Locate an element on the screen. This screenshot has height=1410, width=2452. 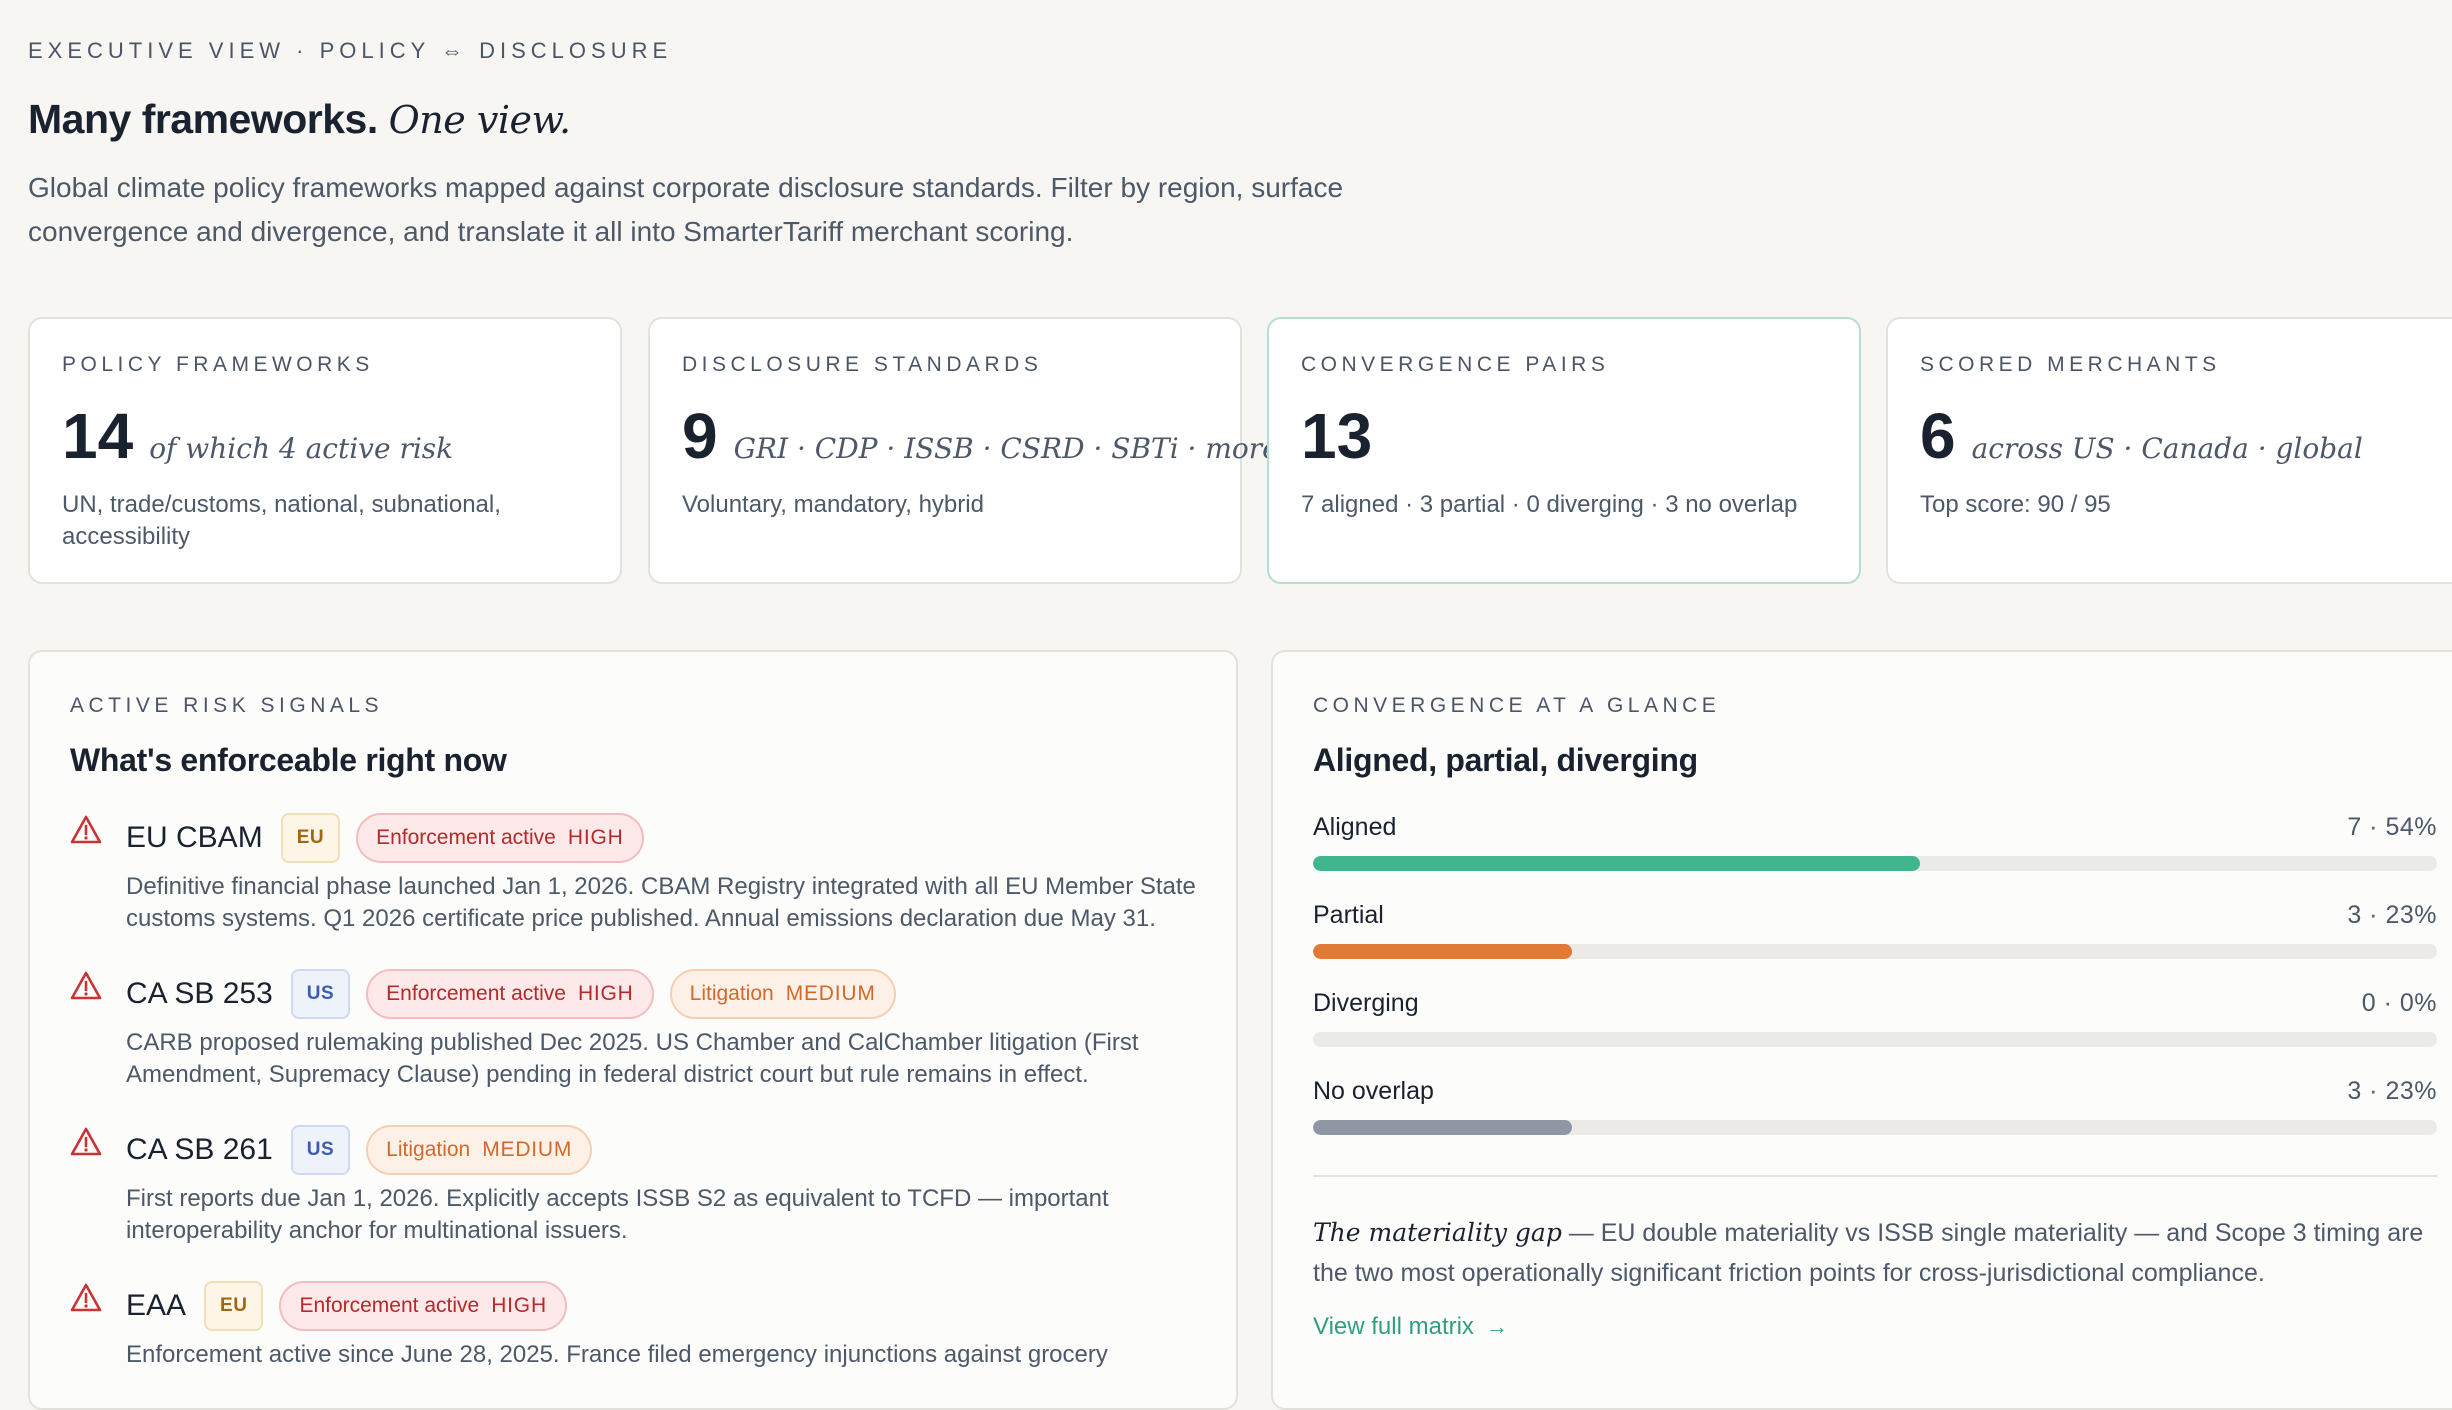
convergence-label: Diverging is located at coordinates (1366, 1003).